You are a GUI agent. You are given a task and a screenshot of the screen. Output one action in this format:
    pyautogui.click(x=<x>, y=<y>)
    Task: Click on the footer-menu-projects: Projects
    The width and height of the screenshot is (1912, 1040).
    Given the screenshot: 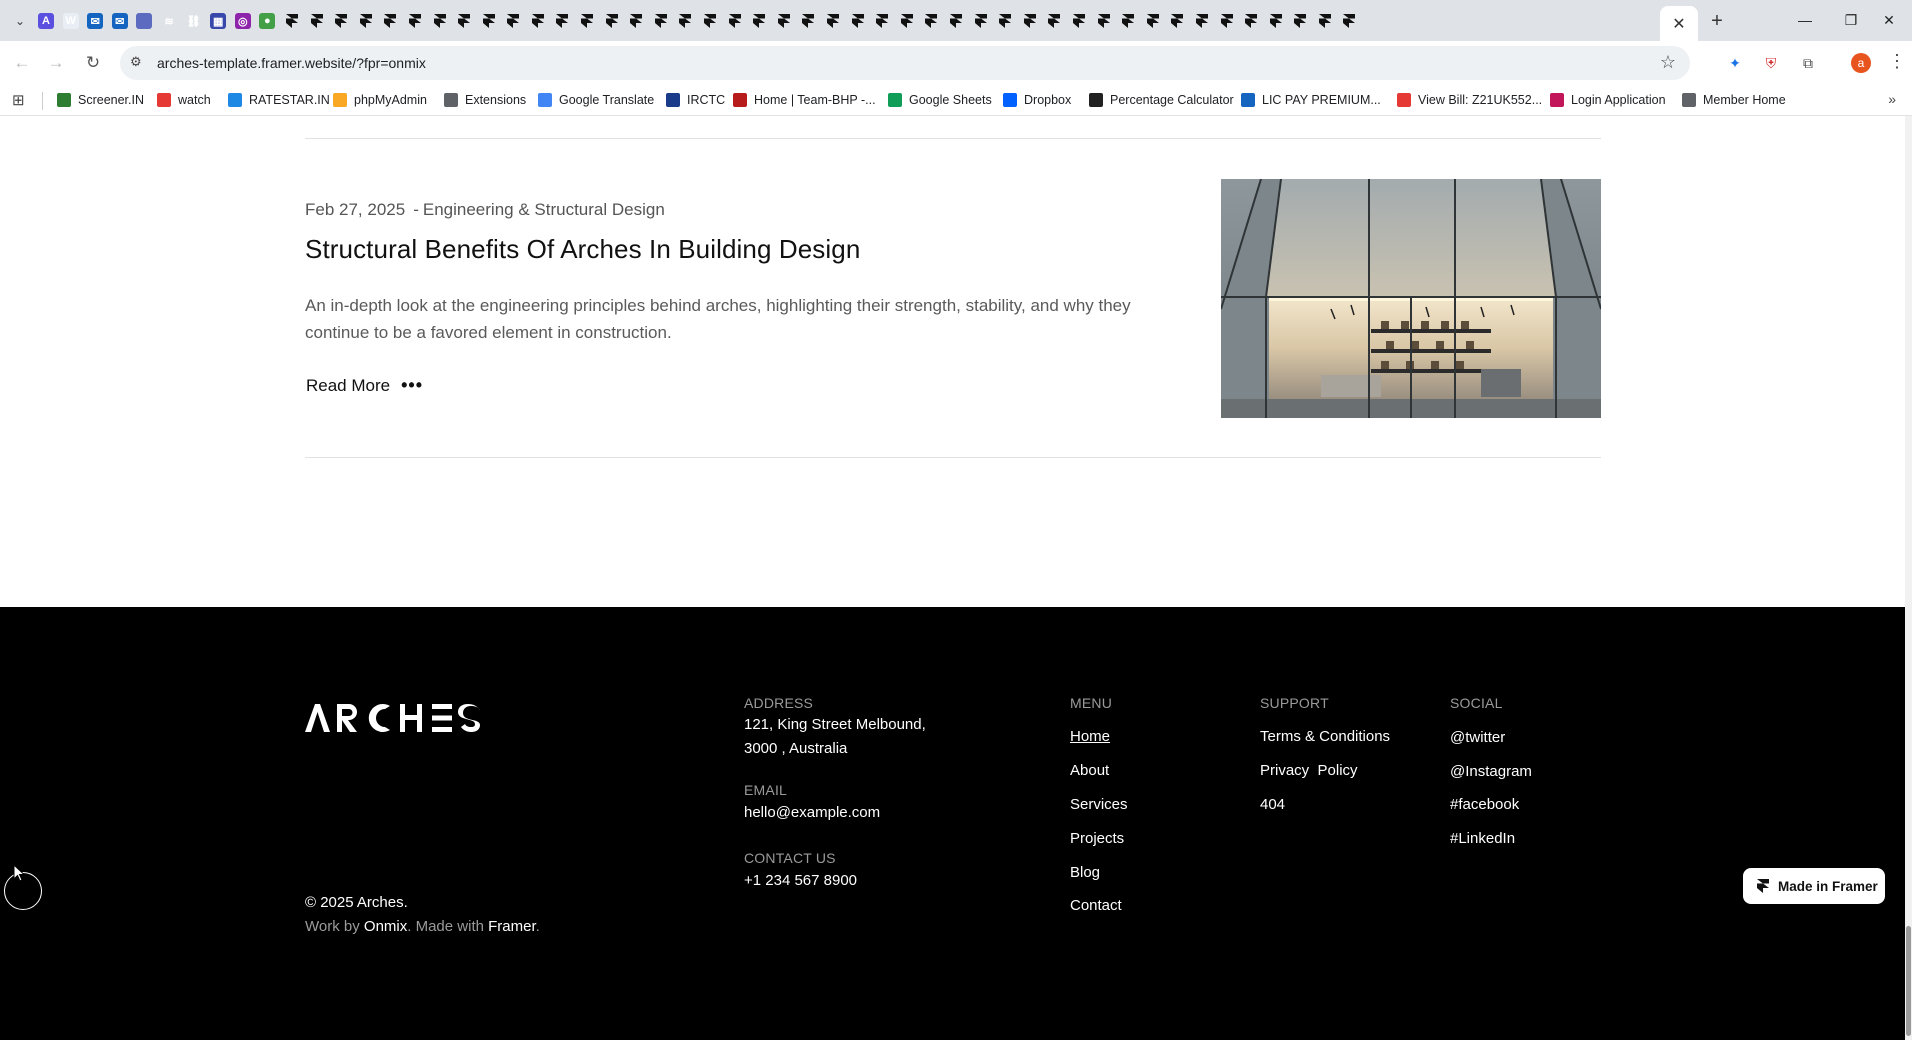 What is the action you would take?
    pyautogui.click(x=1097, y=838)
    